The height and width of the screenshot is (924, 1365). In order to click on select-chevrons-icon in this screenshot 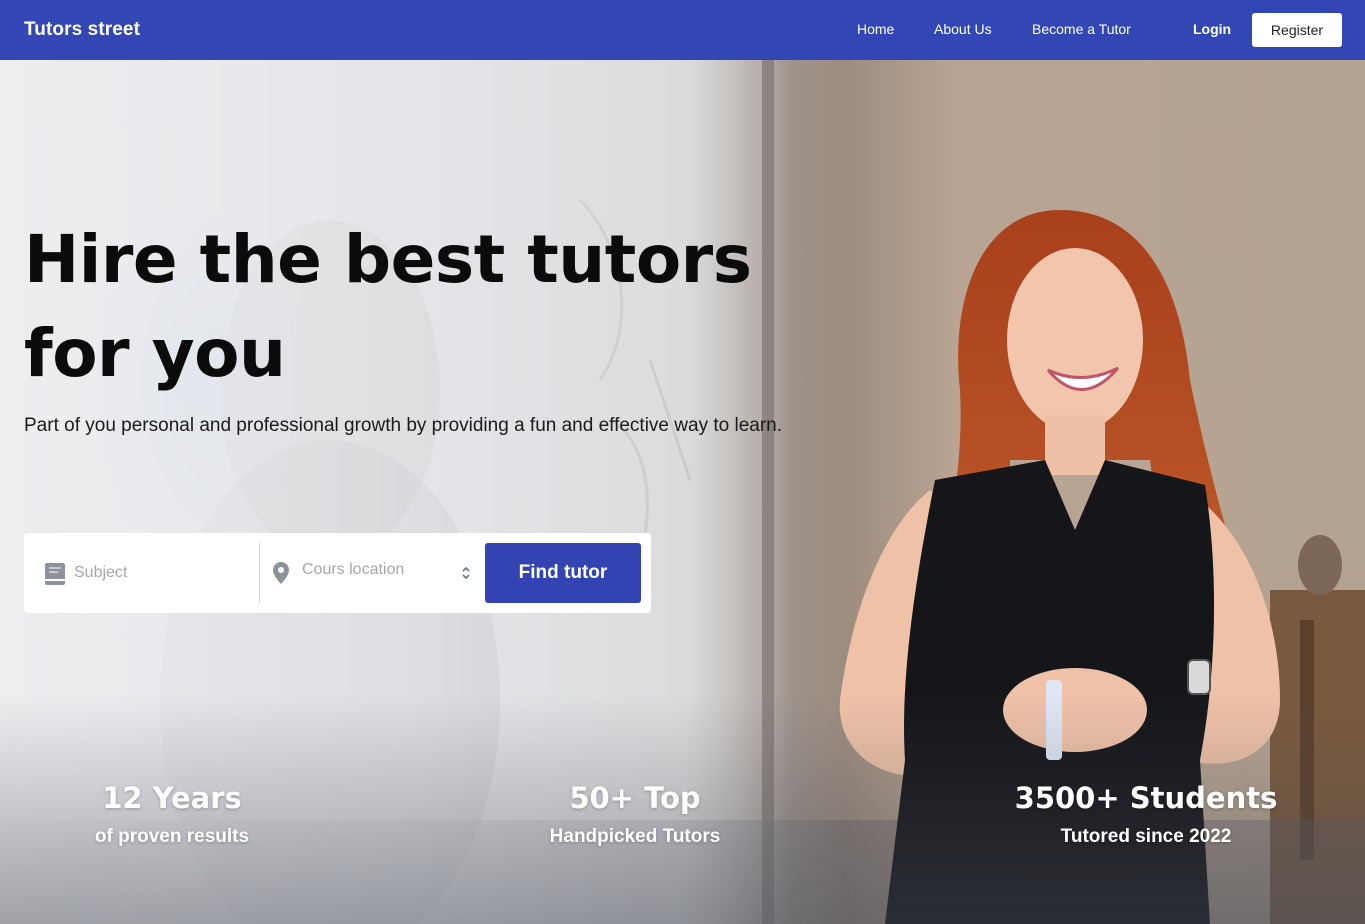, I will do `click(466, 573)`.